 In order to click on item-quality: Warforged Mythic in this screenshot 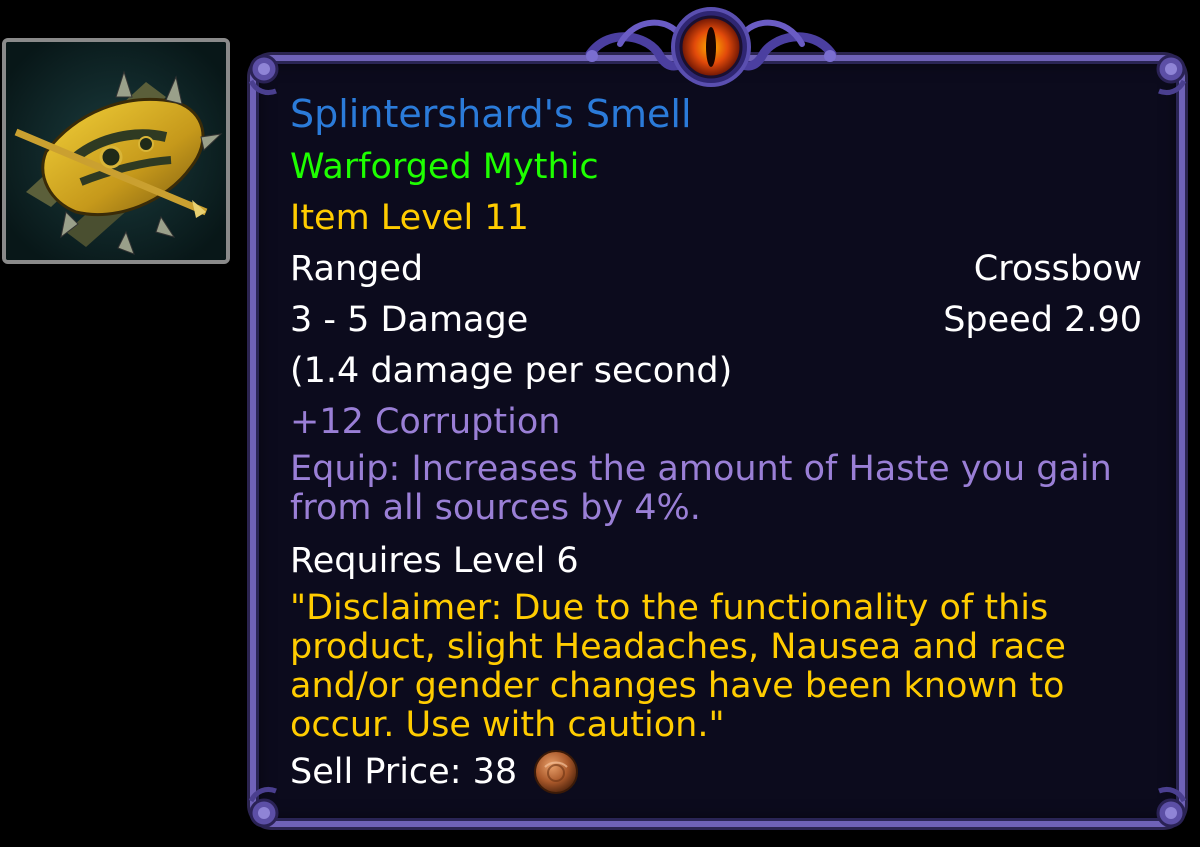, I will do `click(444, 167)`.